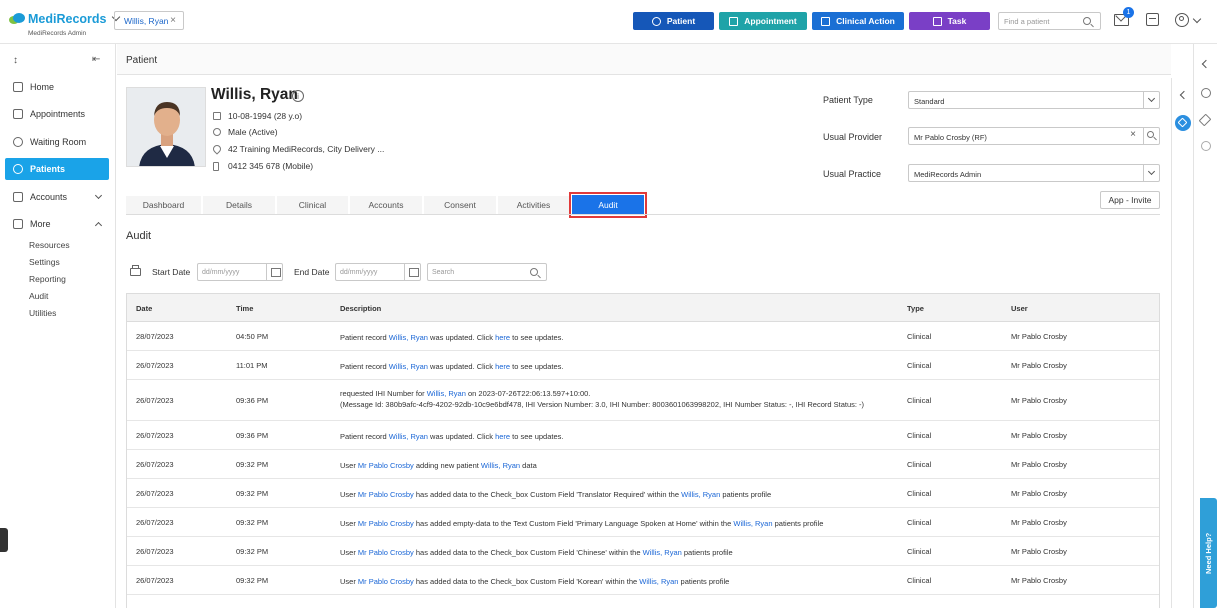  Describe the element at coordinates (244, 308) in the screenshot. I see `column-header-time: Time` at that location.